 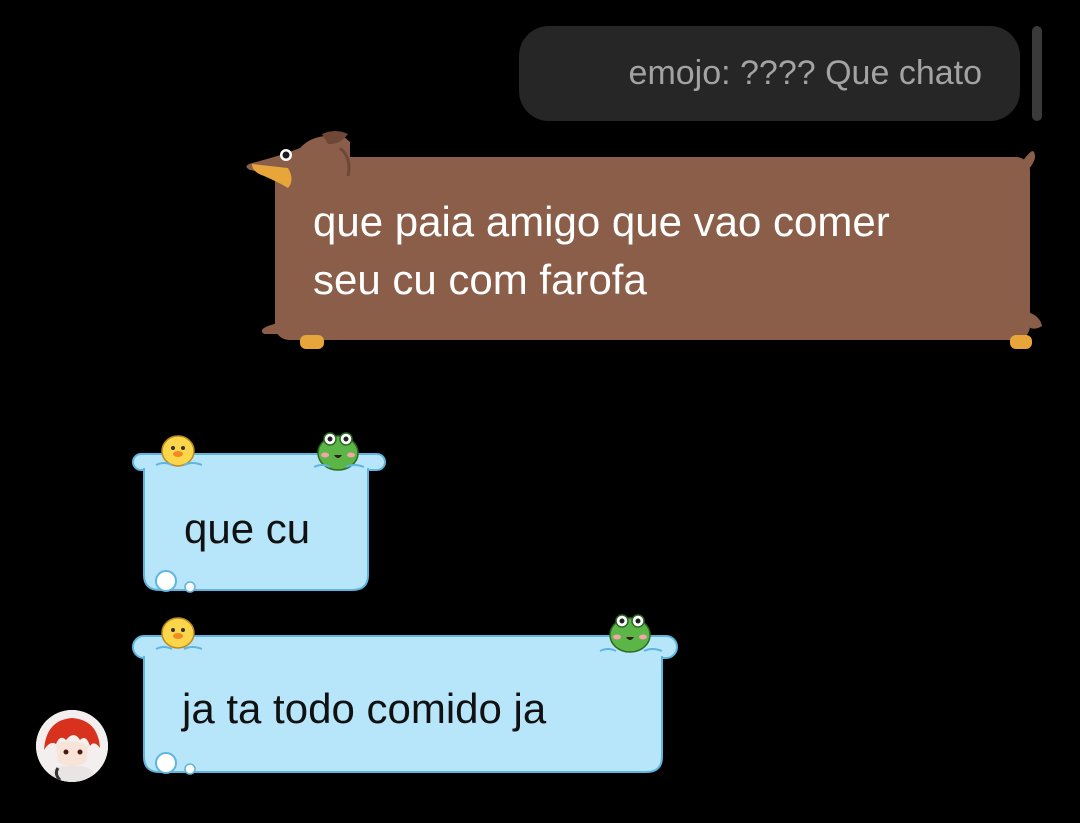 I want to click on incoming-message-bubble: ja ta todo comido ja, so click(x=405, y=694).